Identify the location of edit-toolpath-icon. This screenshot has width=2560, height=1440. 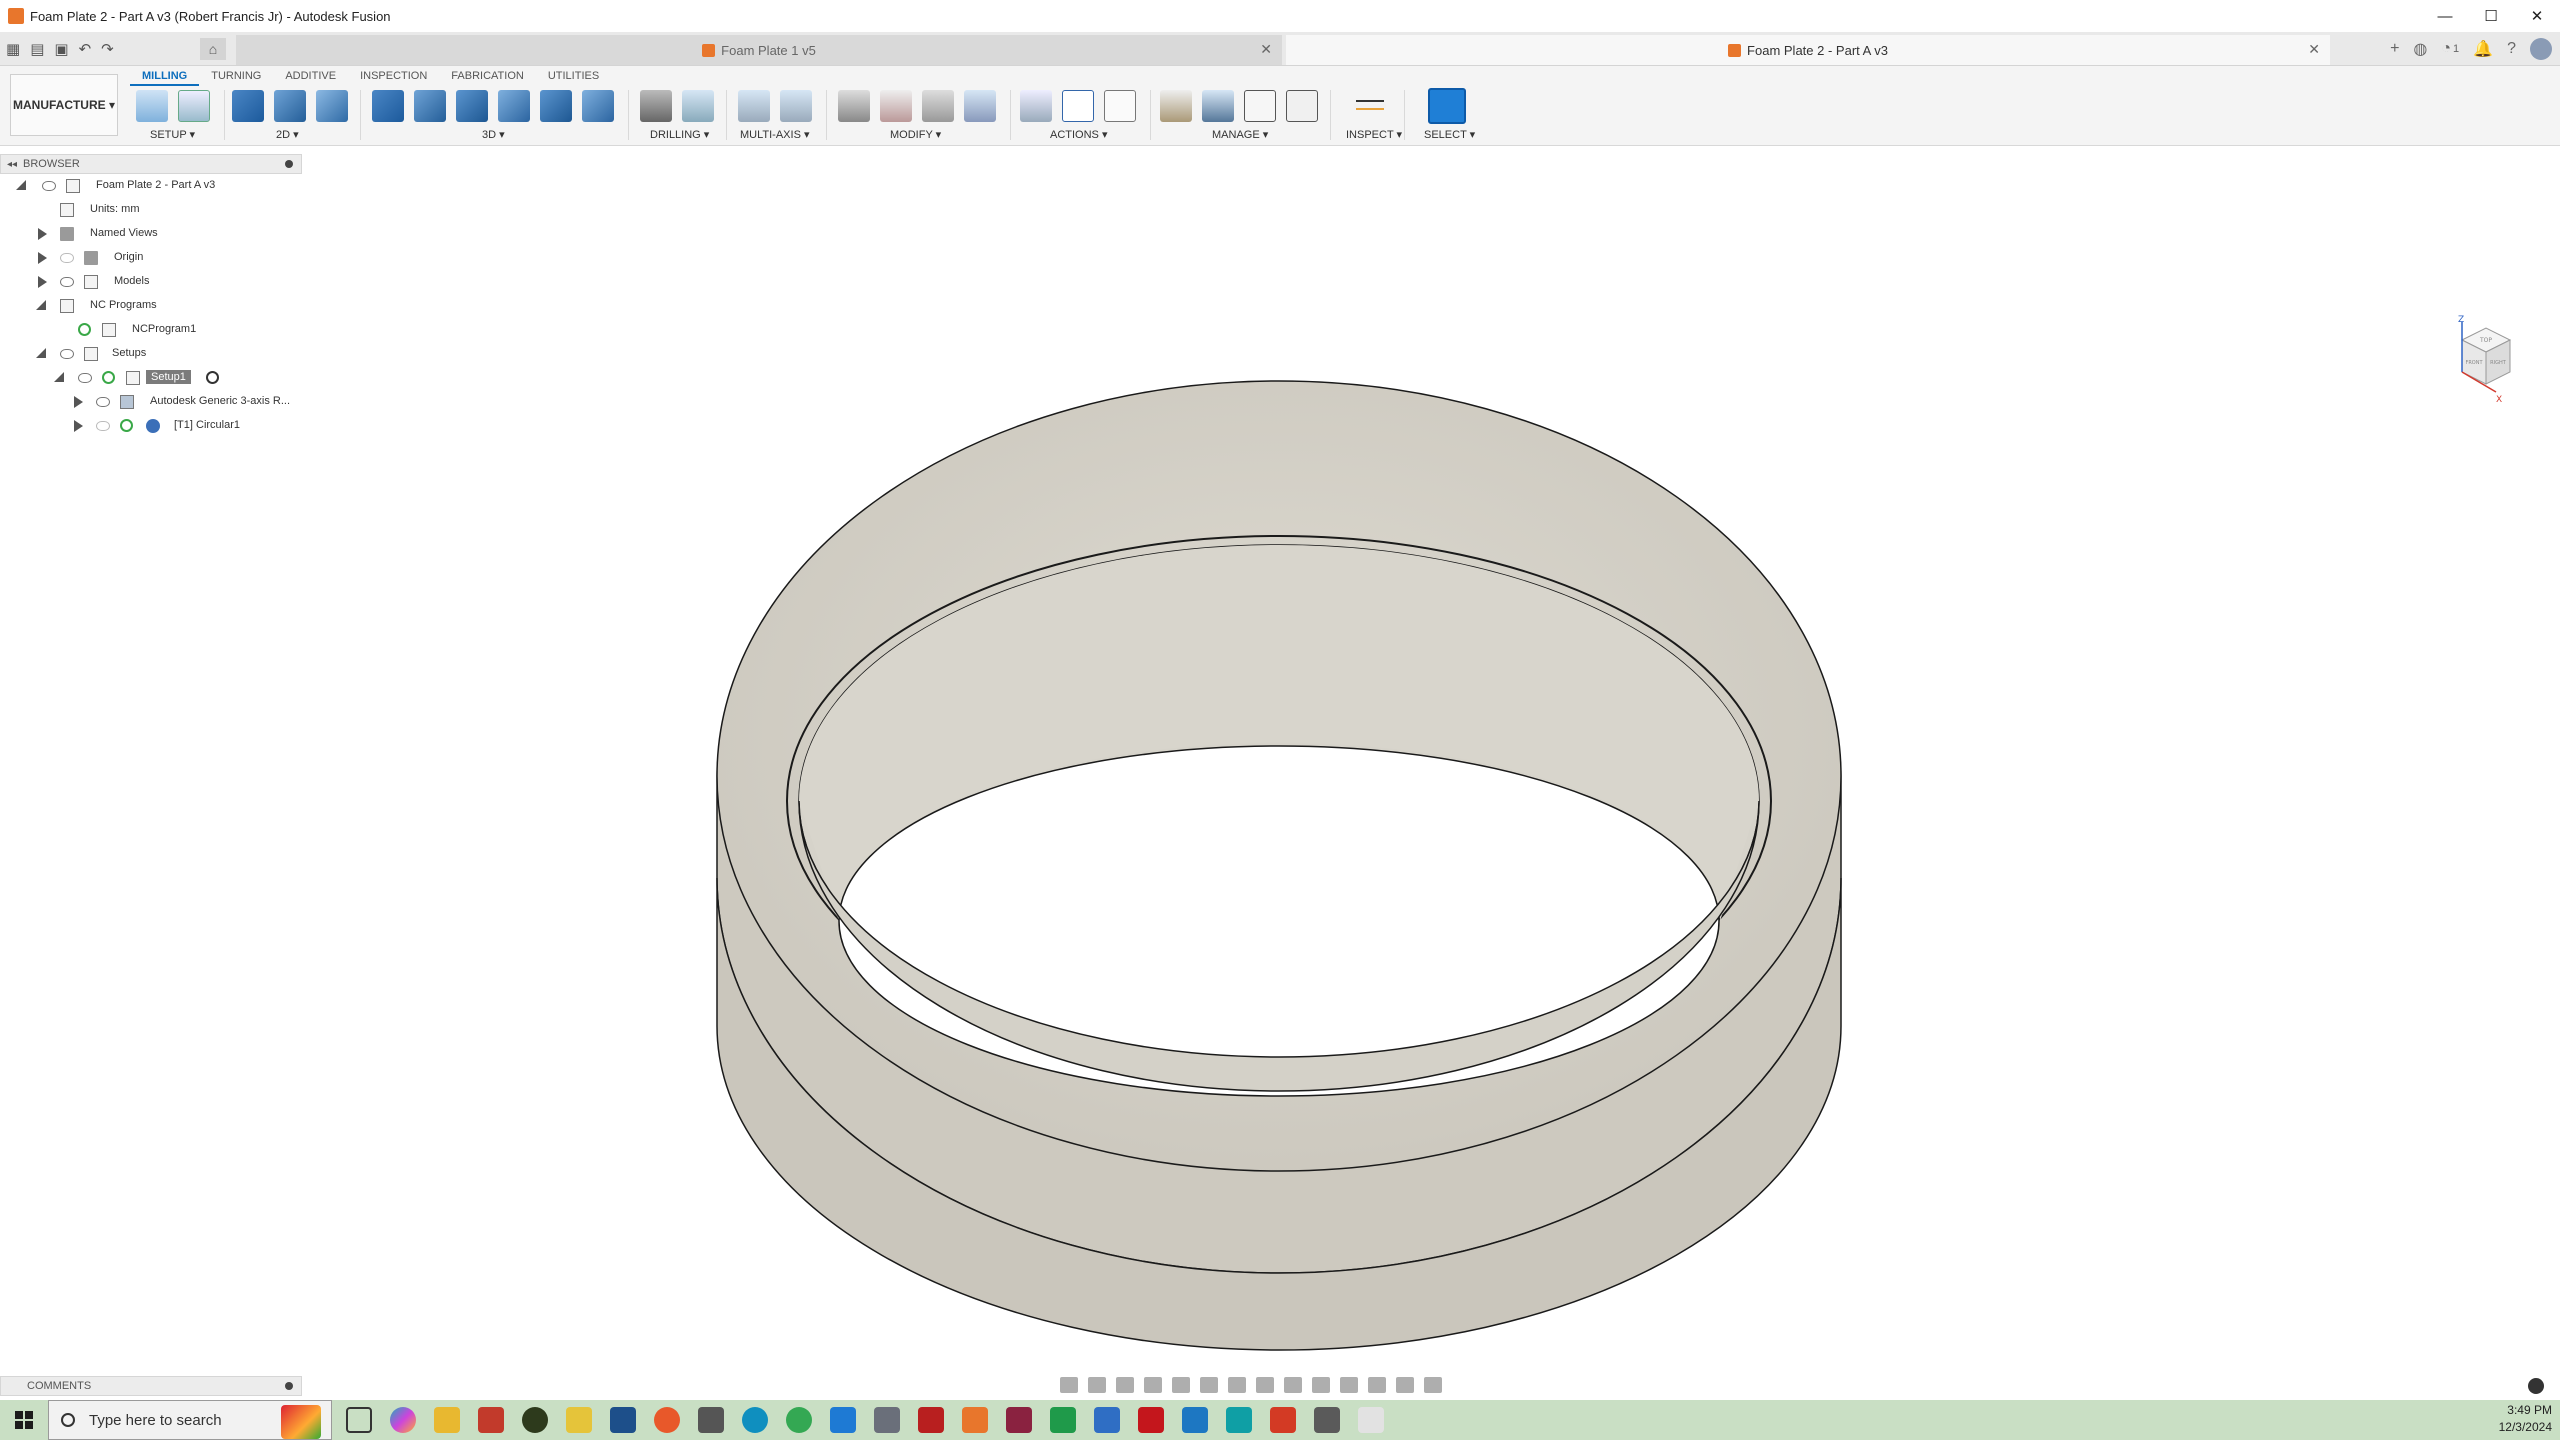
(938, 106).